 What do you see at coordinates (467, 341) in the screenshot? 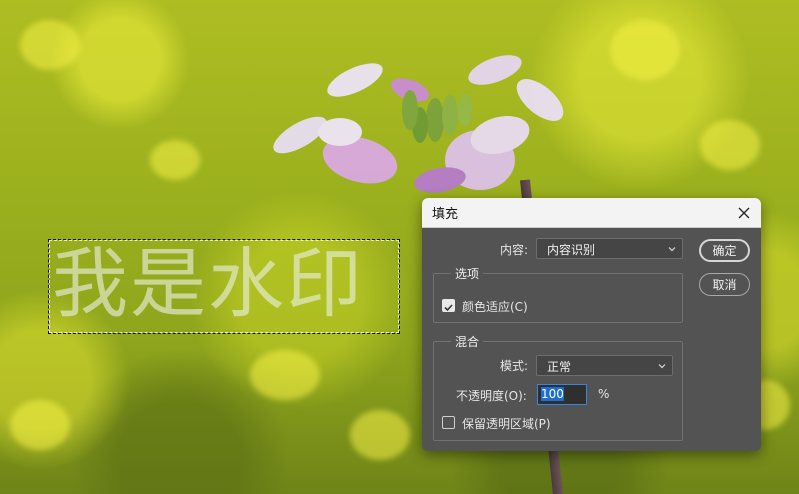
I see `blending-group-title: 混合` at bounding box center [467, 341].